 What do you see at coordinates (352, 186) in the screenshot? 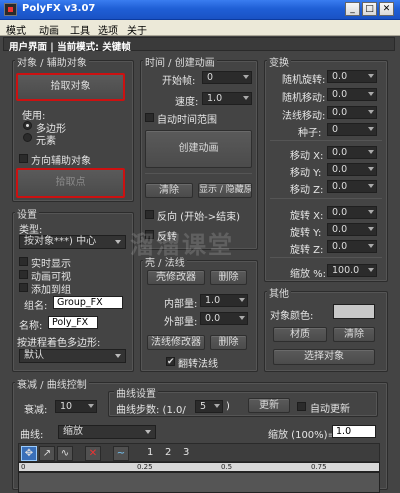
I see `move-z-spinner: 0.0` at bounding box center [352, 186].